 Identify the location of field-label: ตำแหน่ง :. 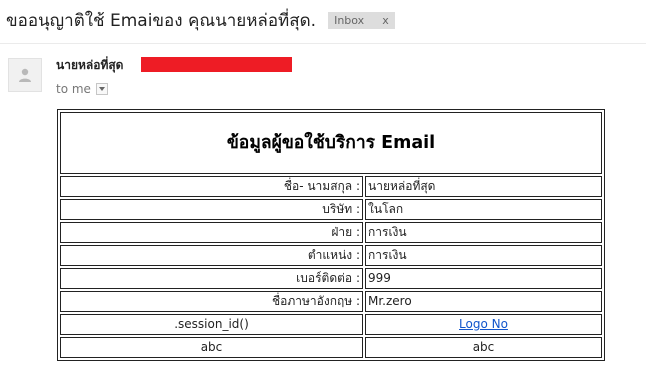
(211, 255).